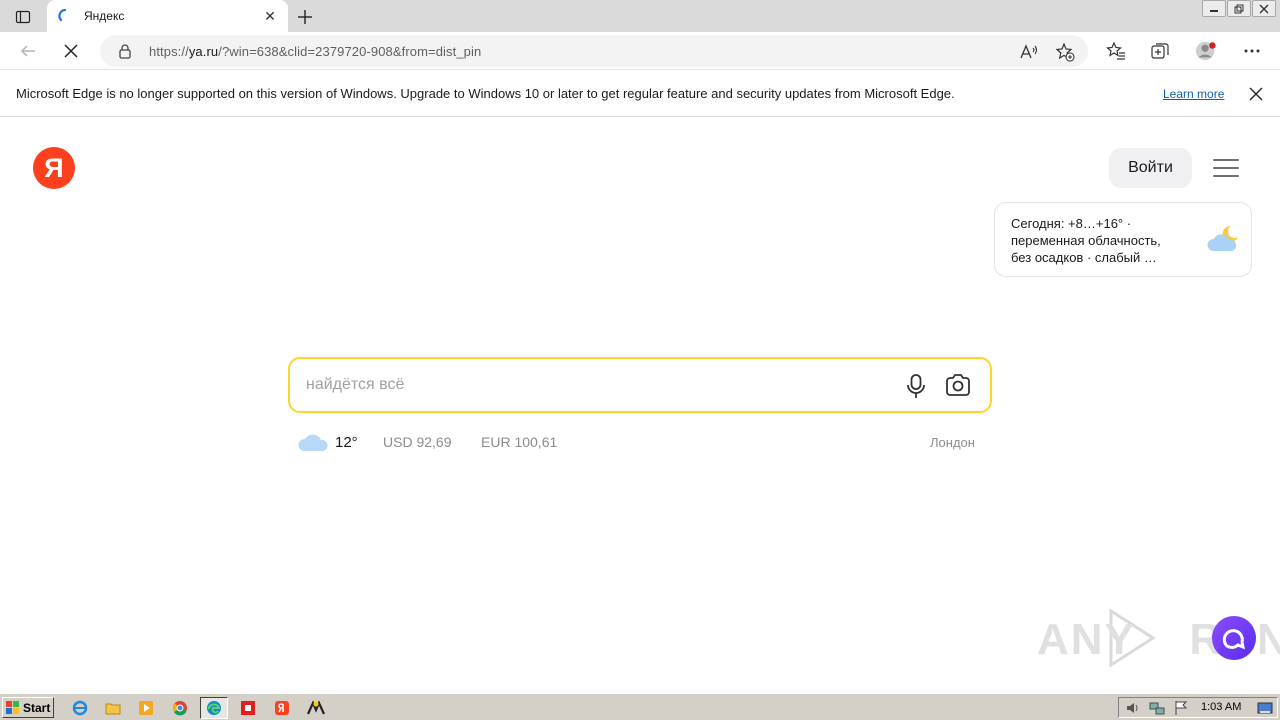  I want to click on taskbar-app-red, so click(248, 708).